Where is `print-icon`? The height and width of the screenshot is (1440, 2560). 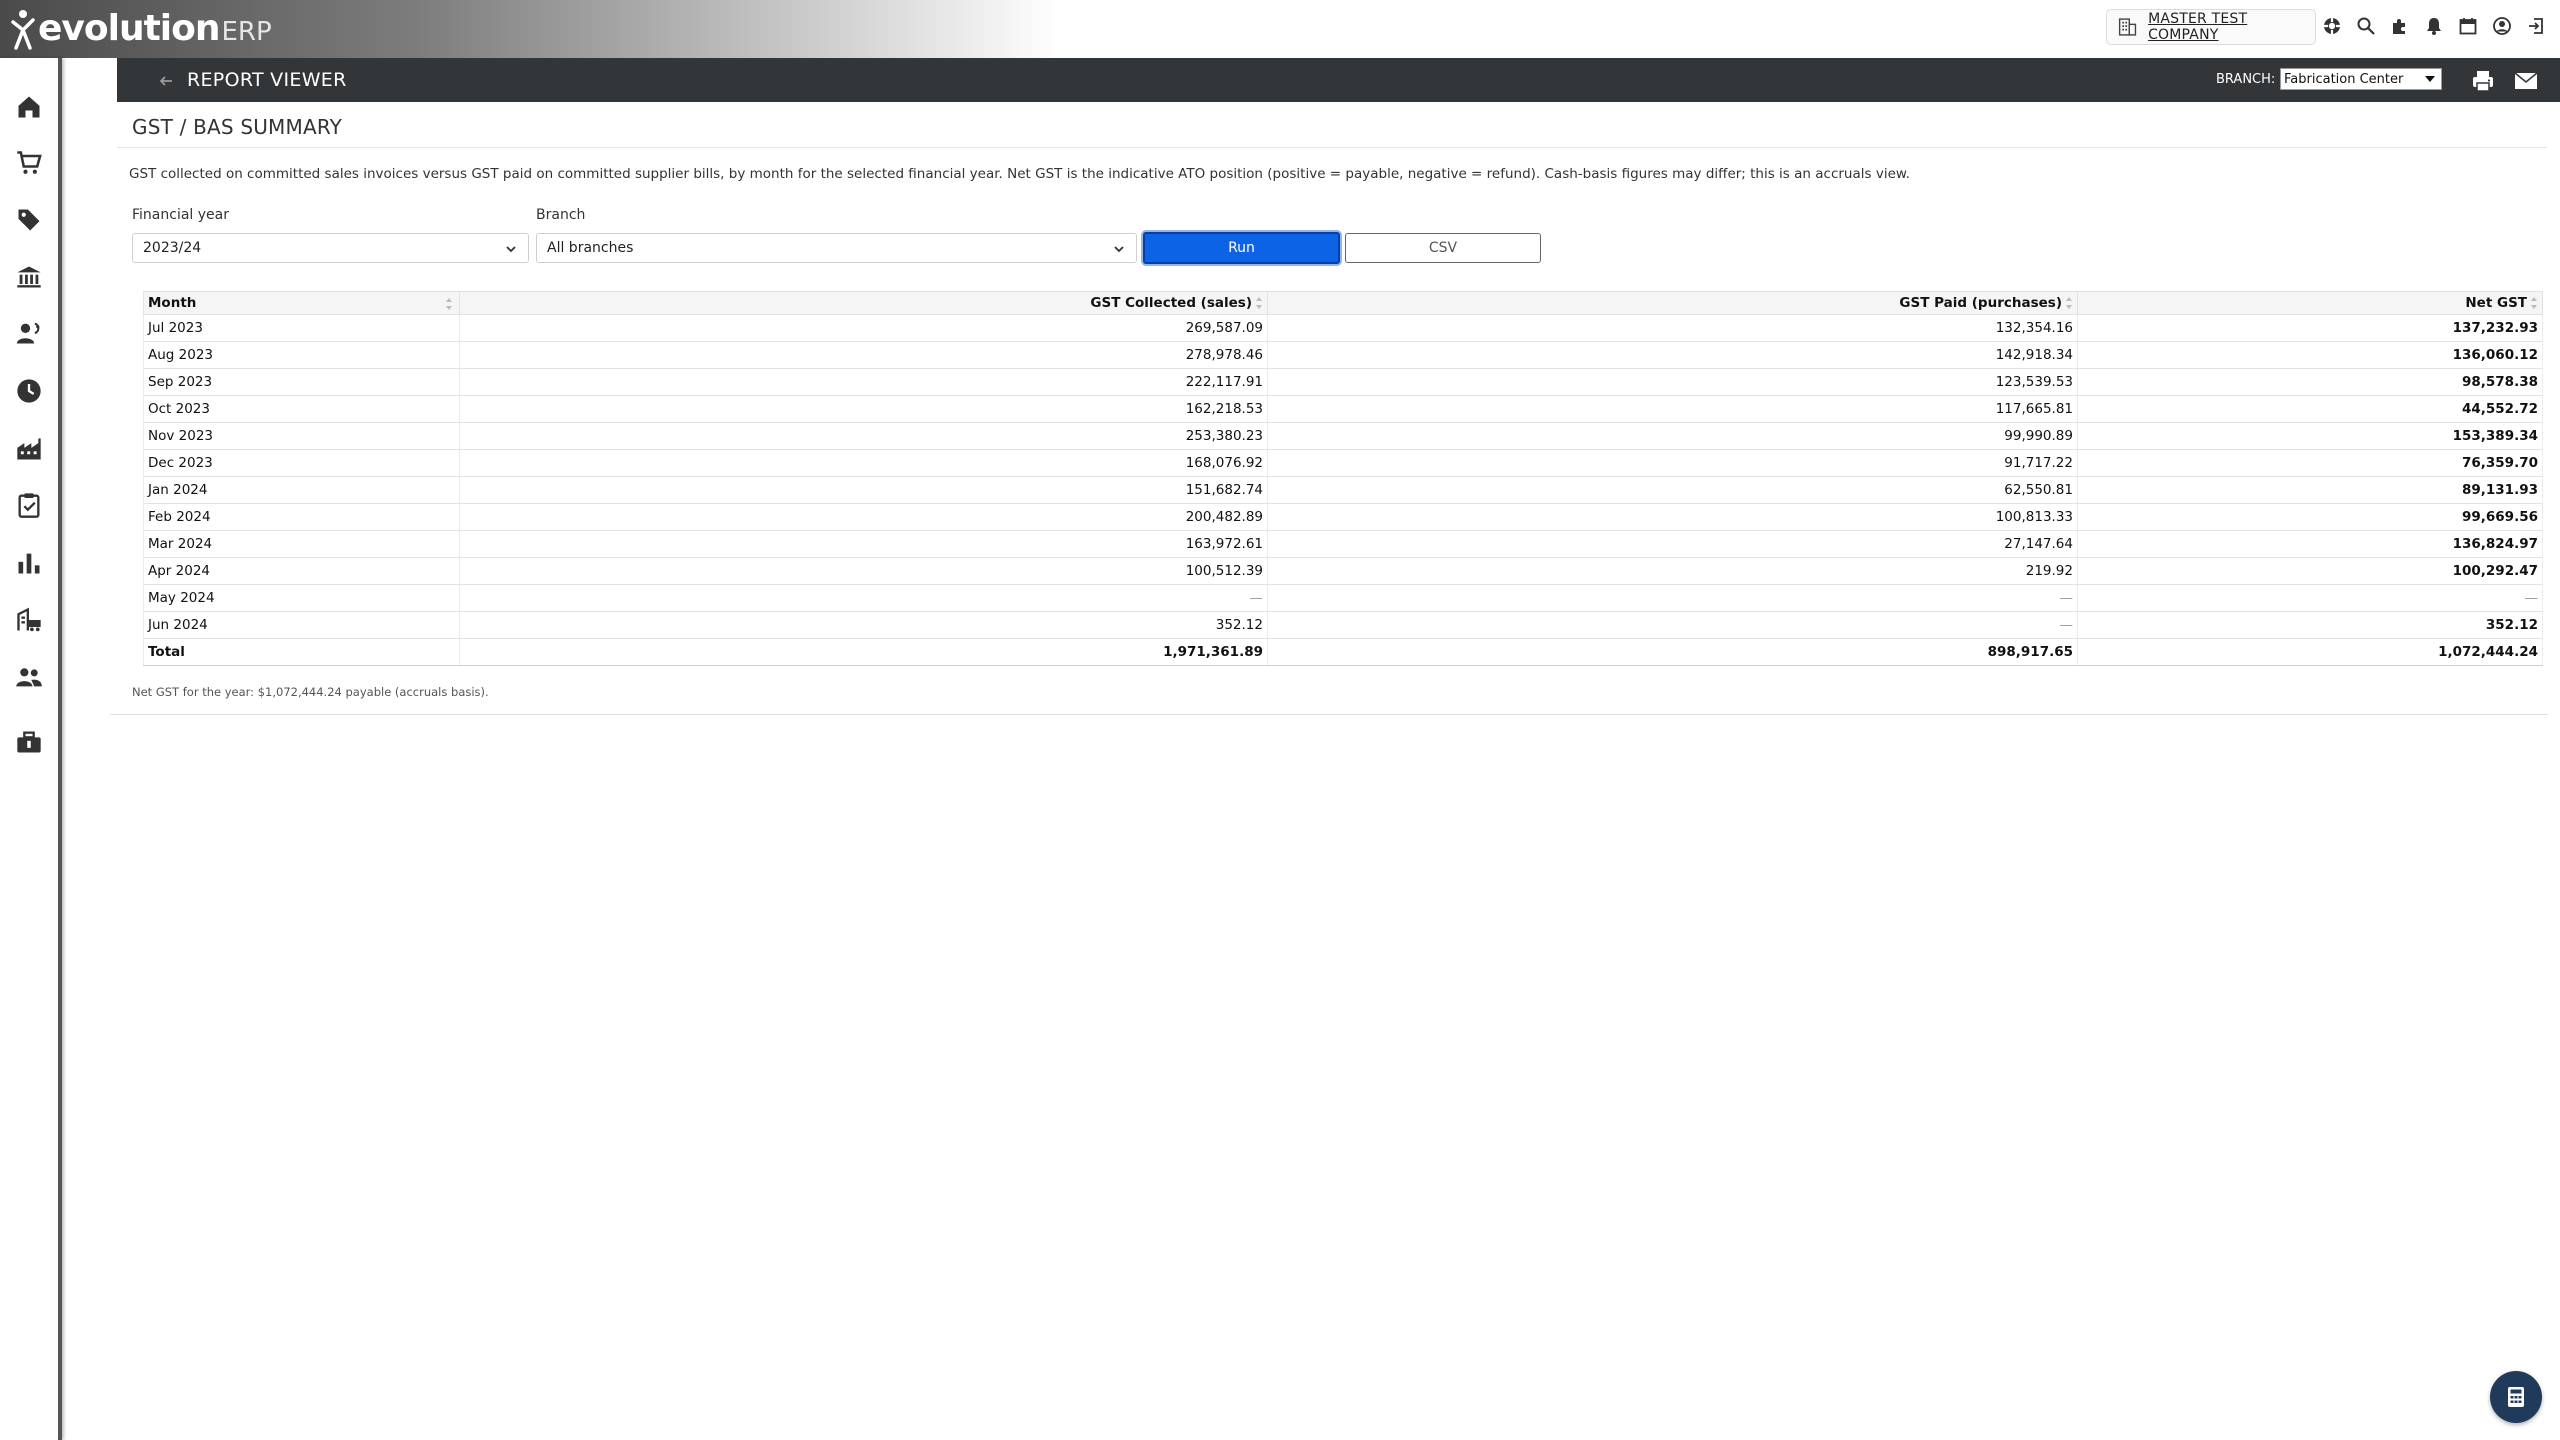 print-icon is located at coordinates (2483, 81).